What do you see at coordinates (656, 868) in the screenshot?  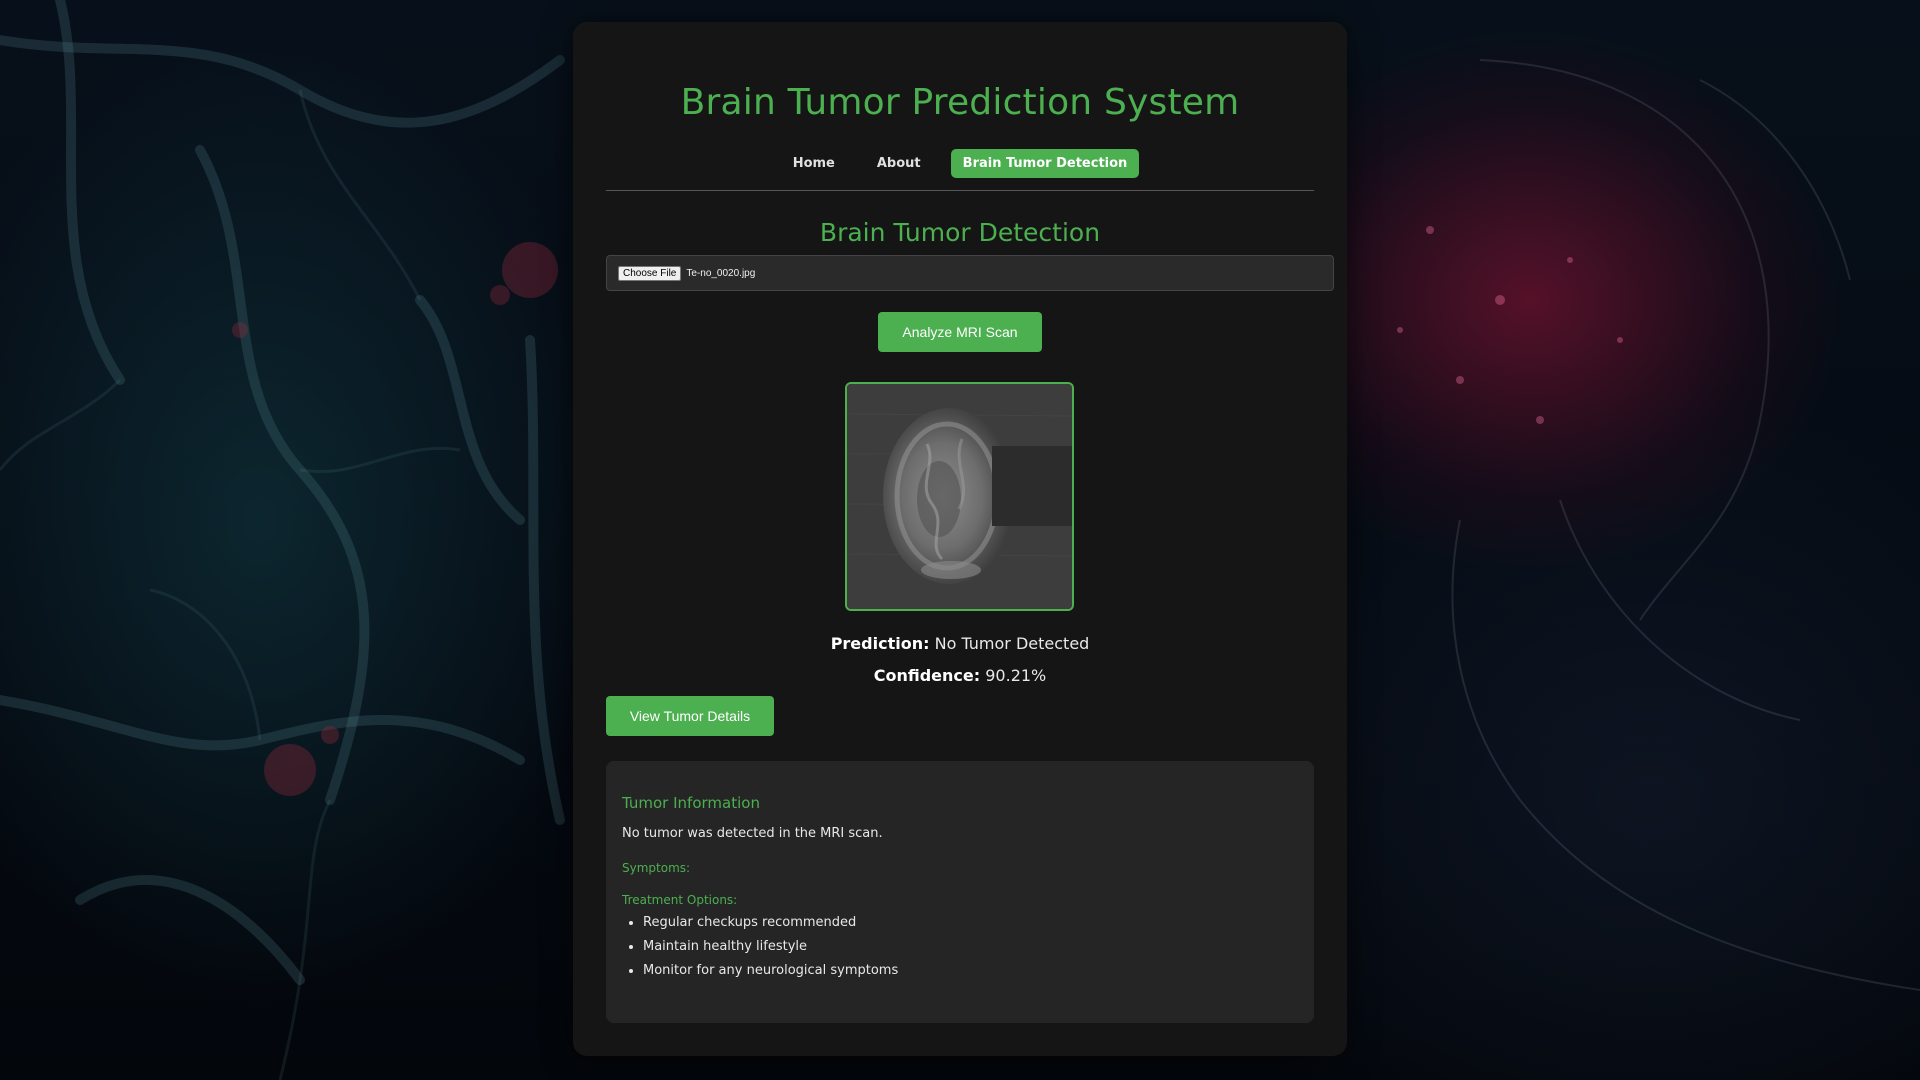 I see `symptoms-label: Symptoms:` at bounding box center [656, 868].